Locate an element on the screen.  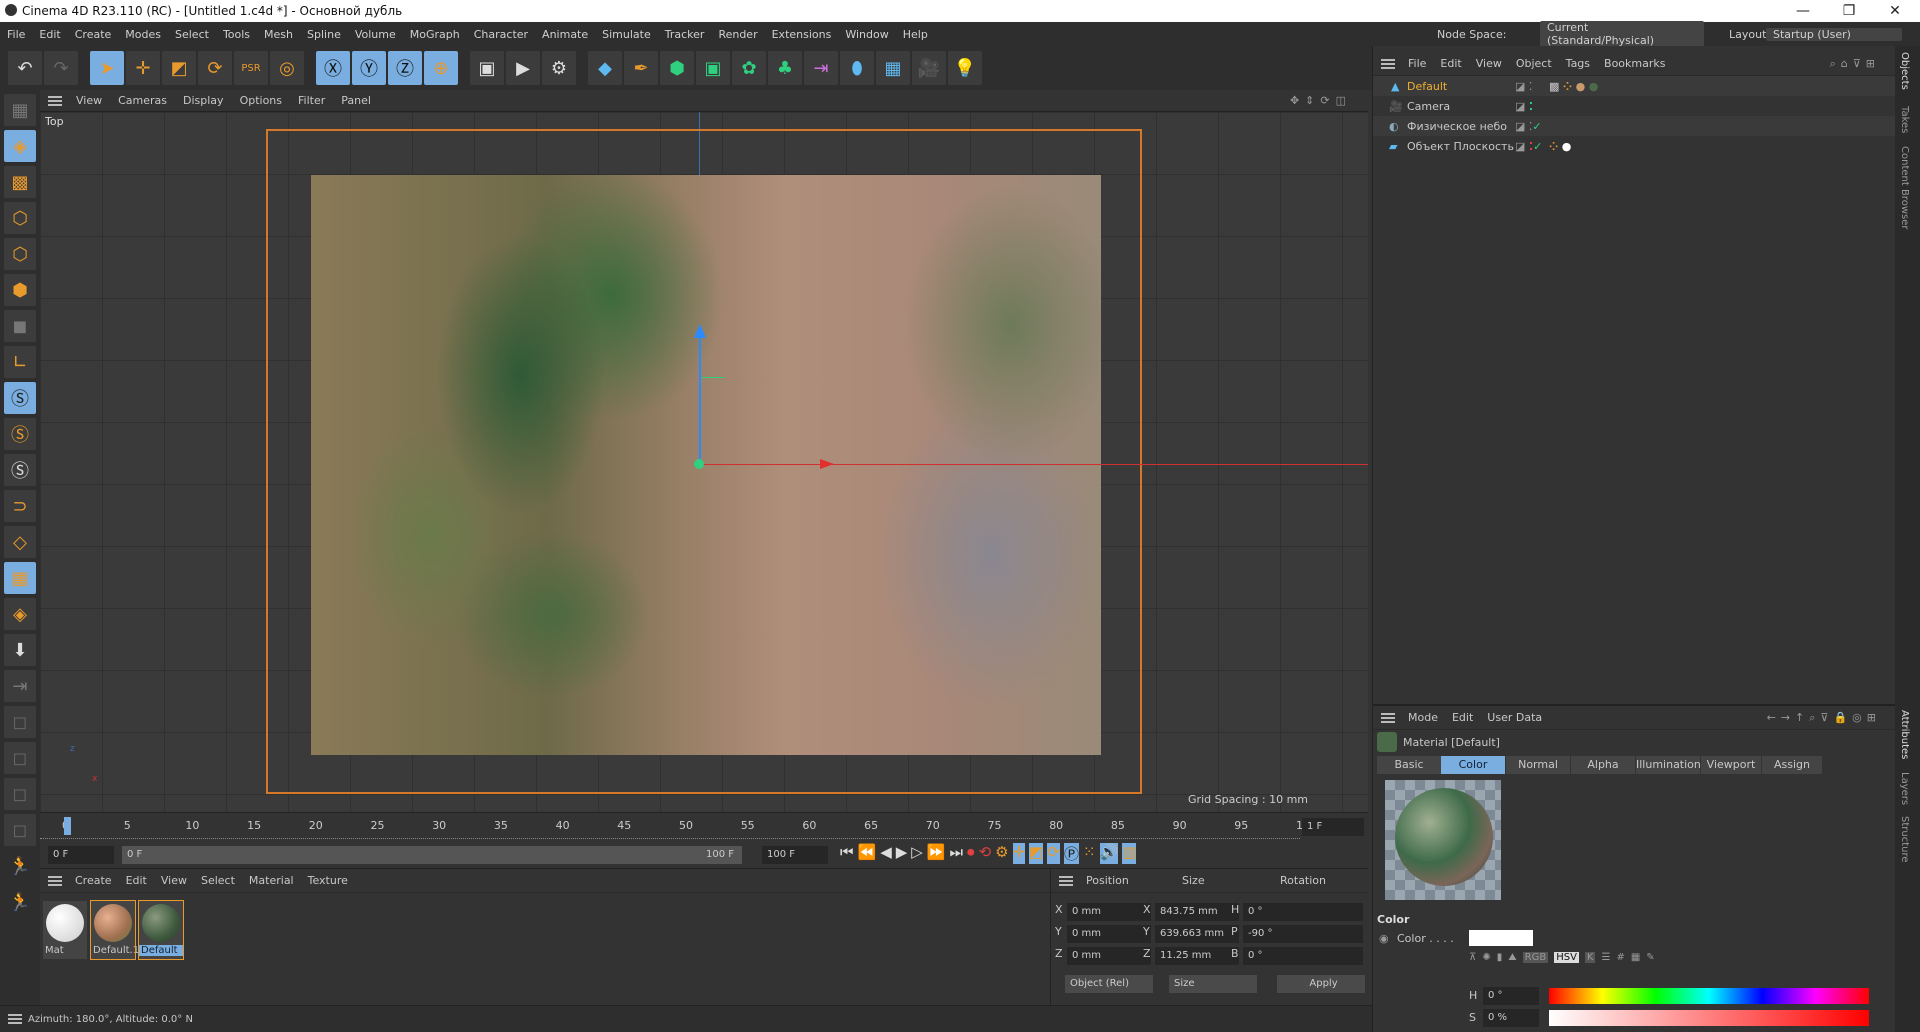
hue-slider is located at coordinates (1709, 996).